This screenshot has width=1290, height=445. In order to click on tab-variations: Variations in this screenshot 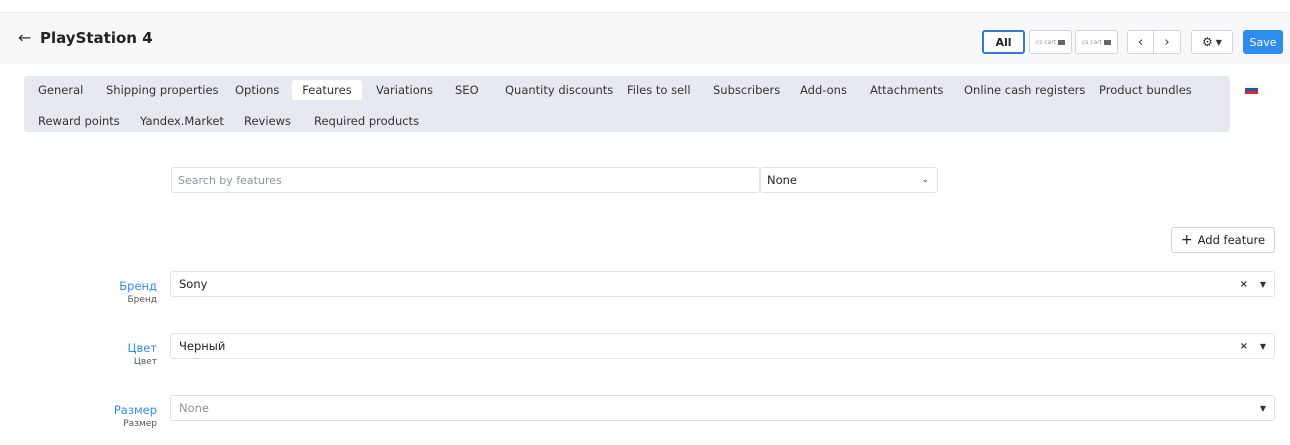, I will do `click(404, 90)`.